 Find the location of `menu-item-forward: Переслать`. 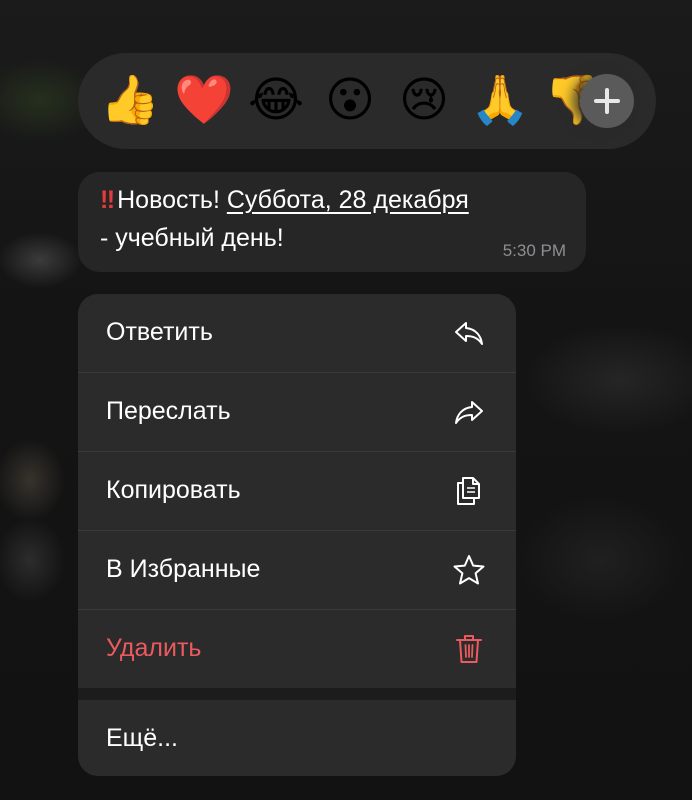

menu-item-forward: Переслать is located at coordinates (297, 412).